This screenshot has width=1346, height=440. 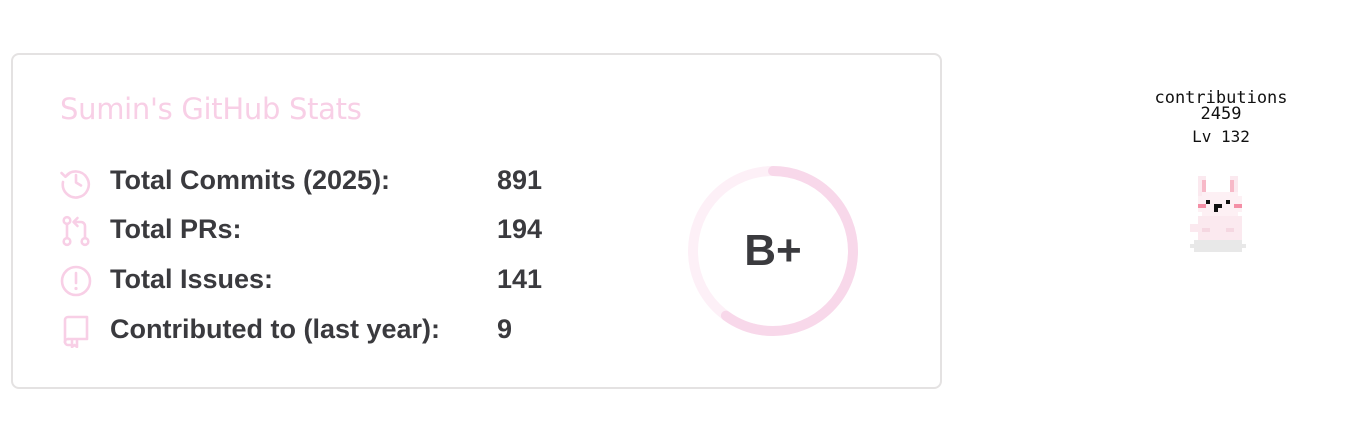 I want to click on stat-value: 194, so click(x=520, y=229).